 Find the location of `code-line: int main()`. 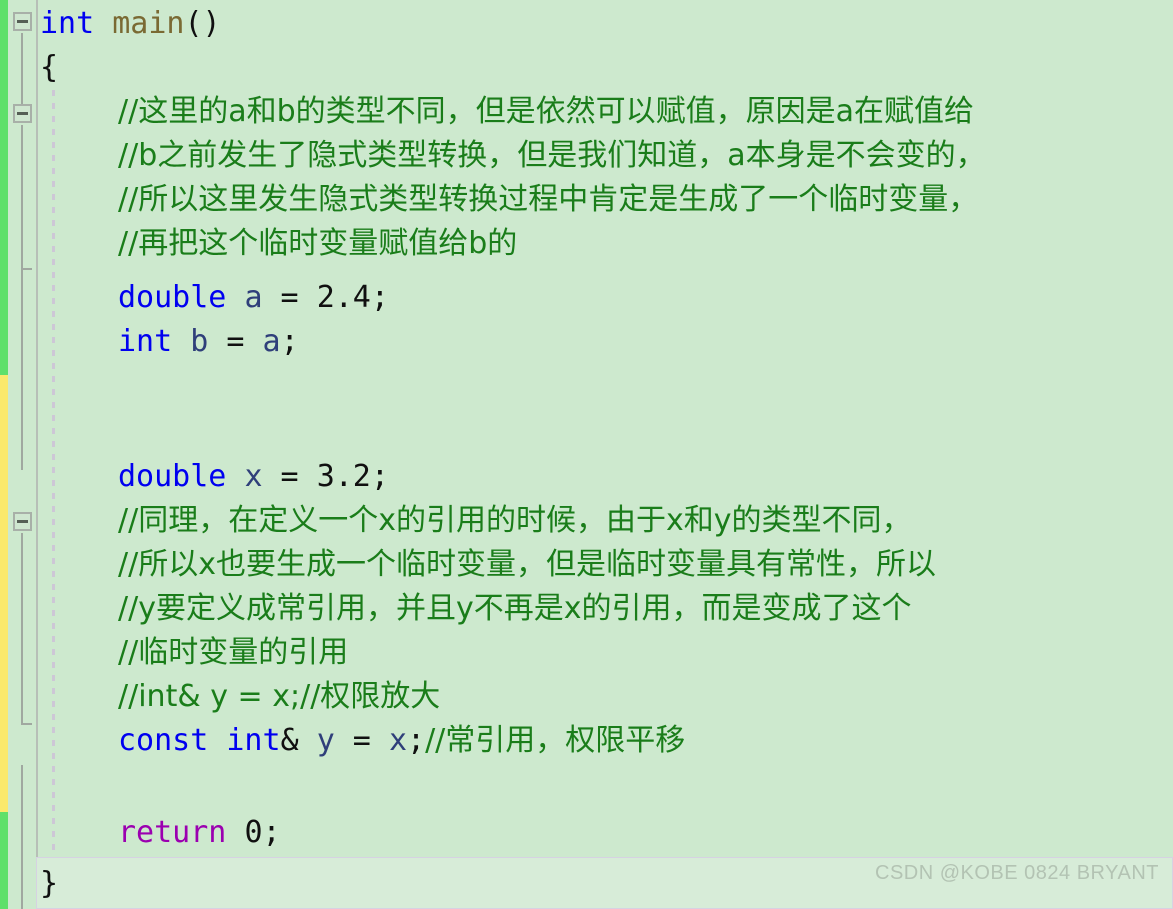

code-line: int main() is located at coordinates (586, 24).